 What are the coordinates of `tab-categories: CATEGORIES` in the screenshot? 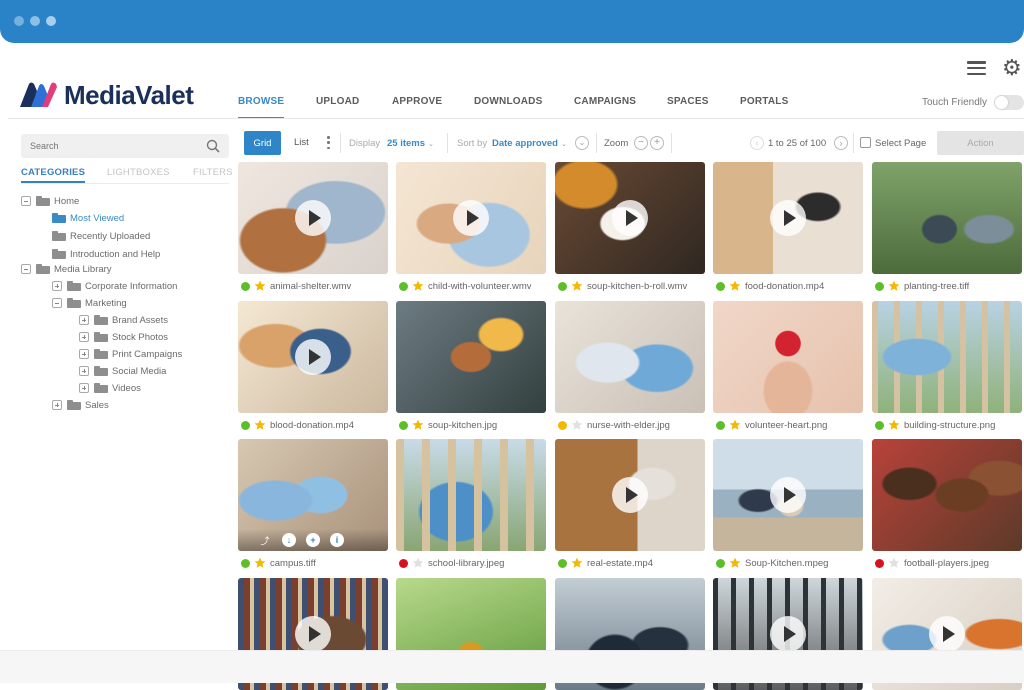 It's located at (53, 175).